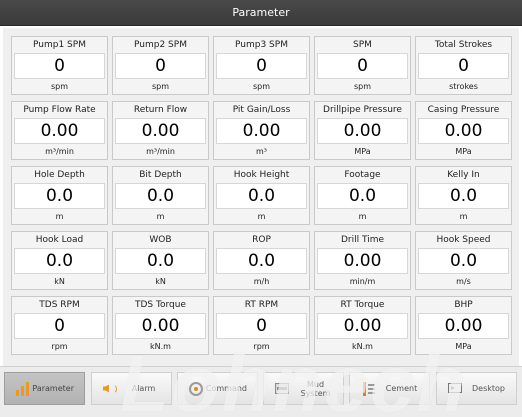  I want to click on param-card-rt-torque: RT Torque 0.00 kN.m, so click(362, 325).